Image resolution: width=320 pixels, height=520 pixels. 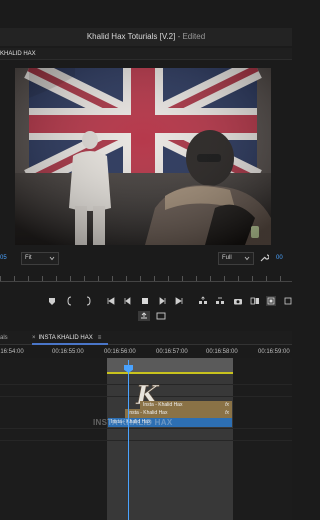 What do you see at coordinates (65, 338) in the screenshot?
I see `tab-label: INSTA KHALID HAX` at bounding box center [65, 338].